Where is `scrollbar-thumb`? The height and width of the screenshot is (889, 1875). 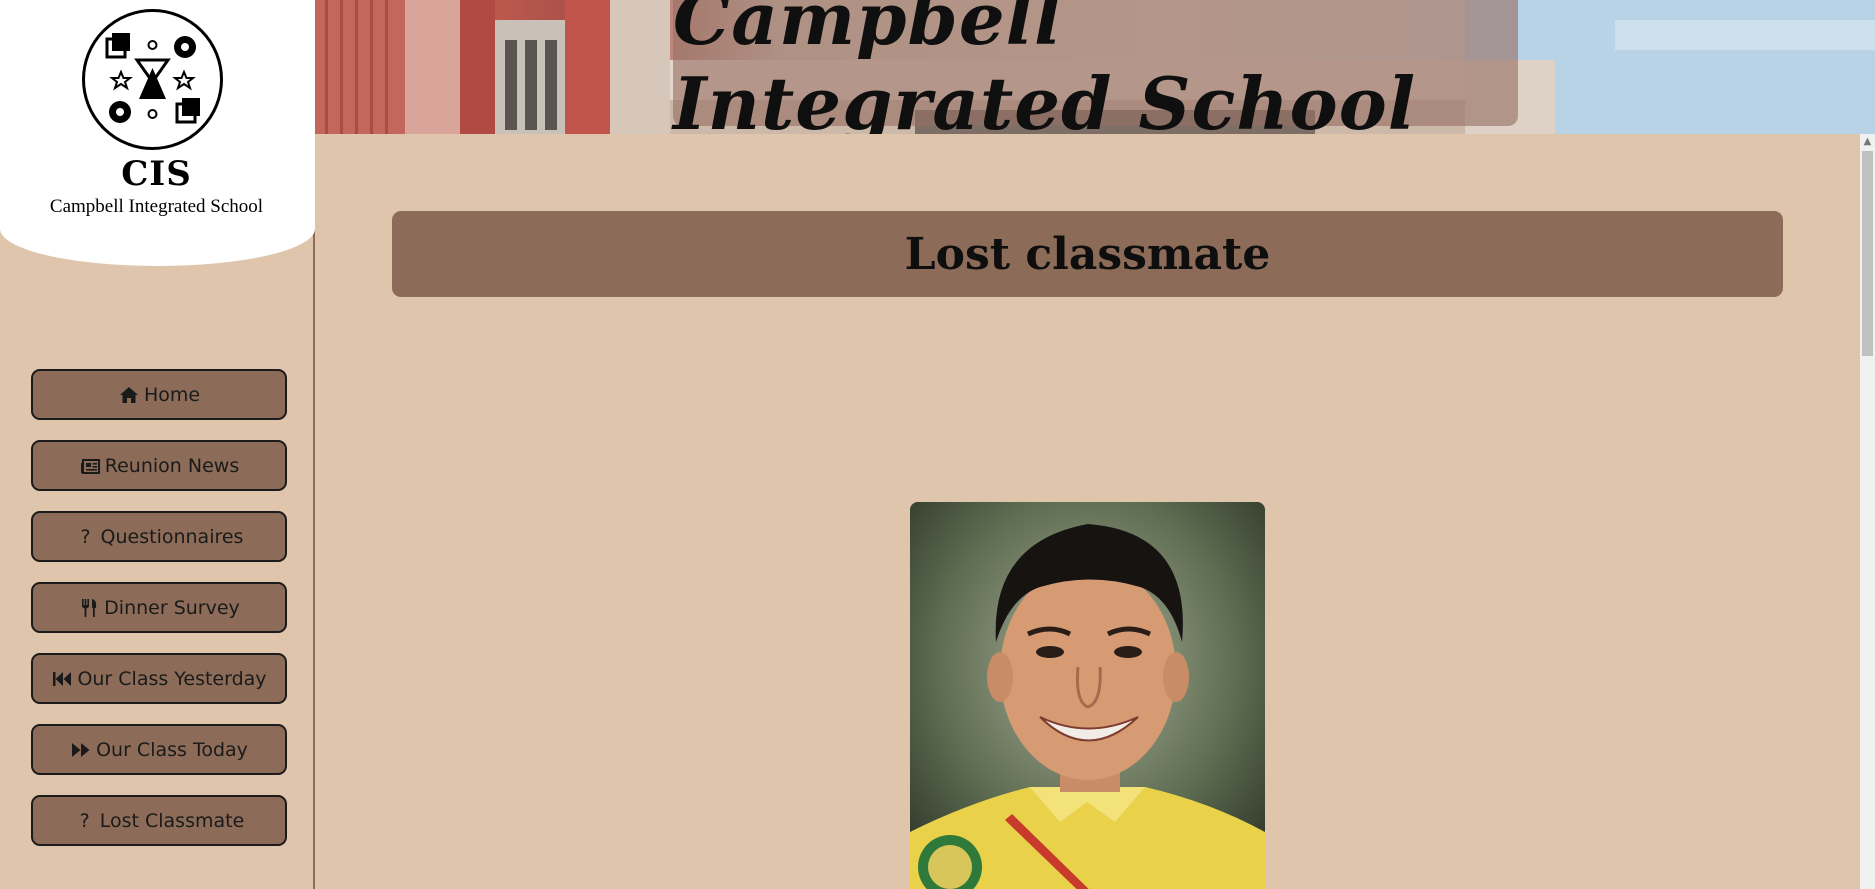 scrollbar-thumb is located at coordinates (1867, 253).